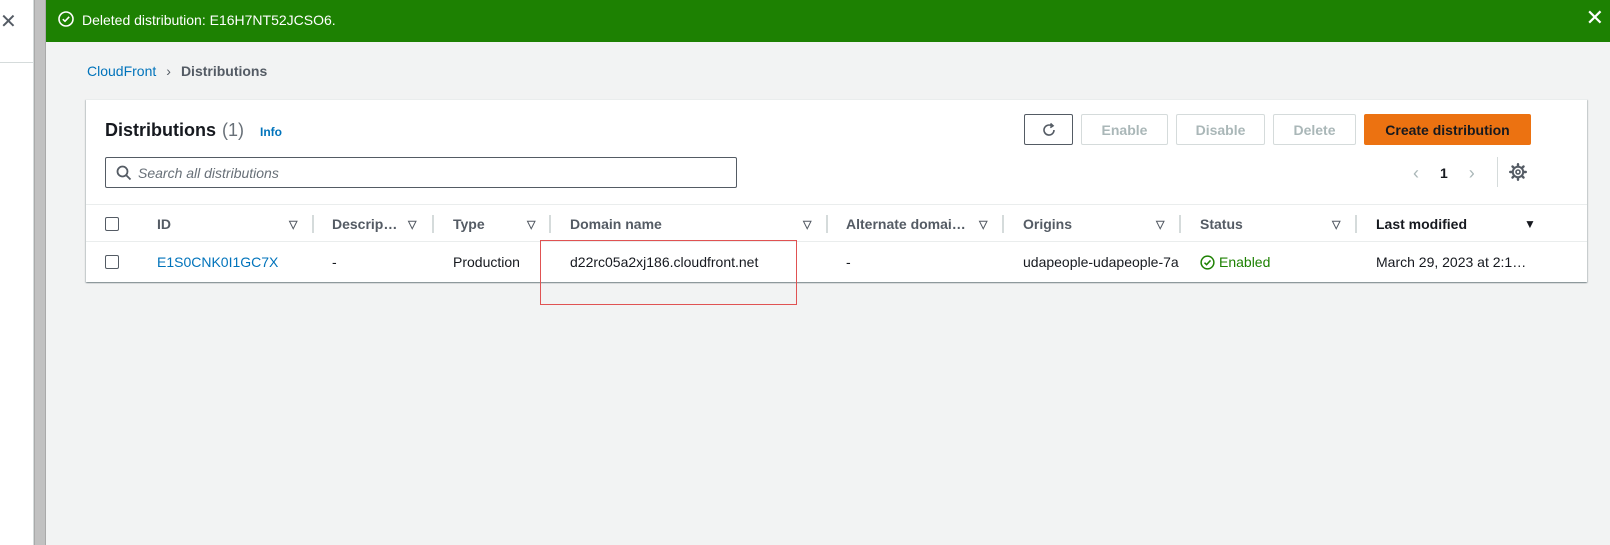 The height and width of the screenshot is (545, 1610). I want to click on column-label-id: ID, so click(164, 224).